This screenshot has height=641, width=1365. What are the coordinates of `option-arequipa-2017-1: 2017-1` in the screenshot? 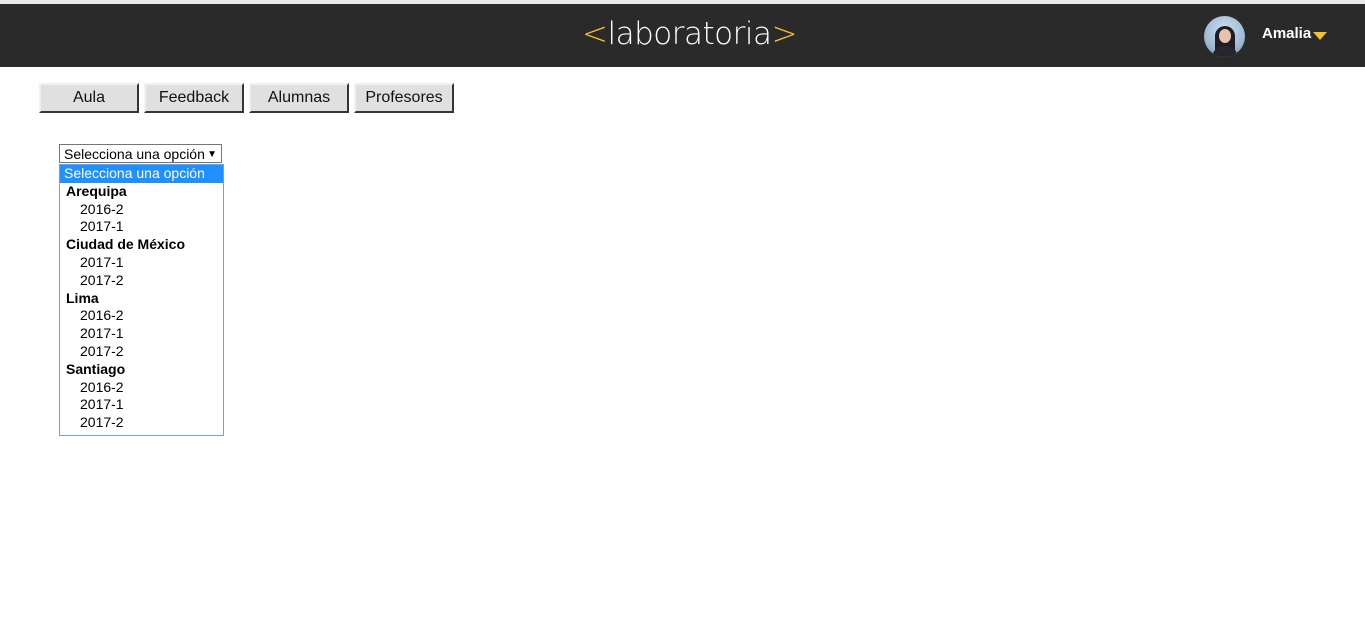 It's located at (141, 227).